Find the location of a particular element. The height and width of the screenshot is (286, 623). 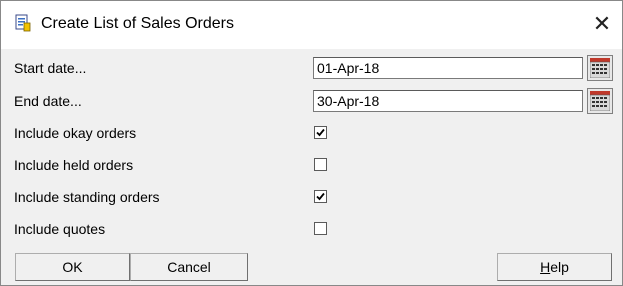

start-date-calendar-button is located at coordinates (600, 68).